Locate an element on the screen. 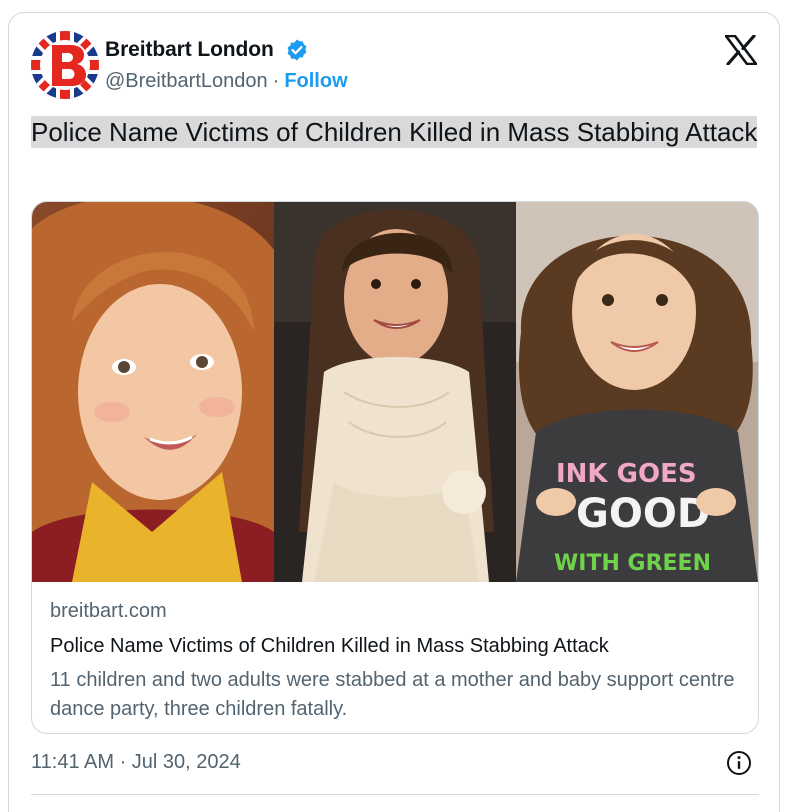 This screenshot has width=790, height=812. info-icon is located at coordinates (739, 763).